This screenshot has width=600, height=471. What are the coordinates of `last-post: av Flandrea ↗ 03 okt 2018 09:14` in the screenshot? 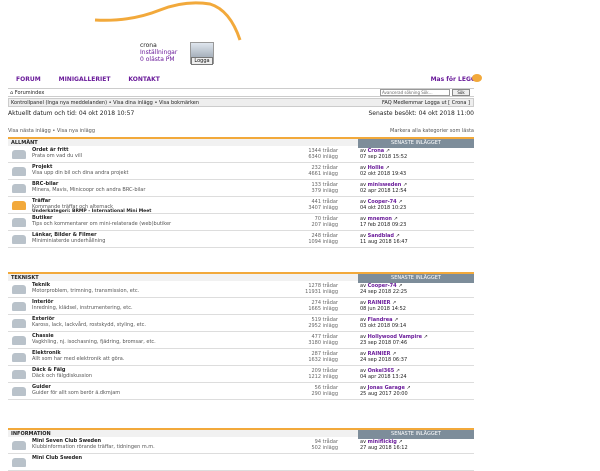 It's located at (383, 323).